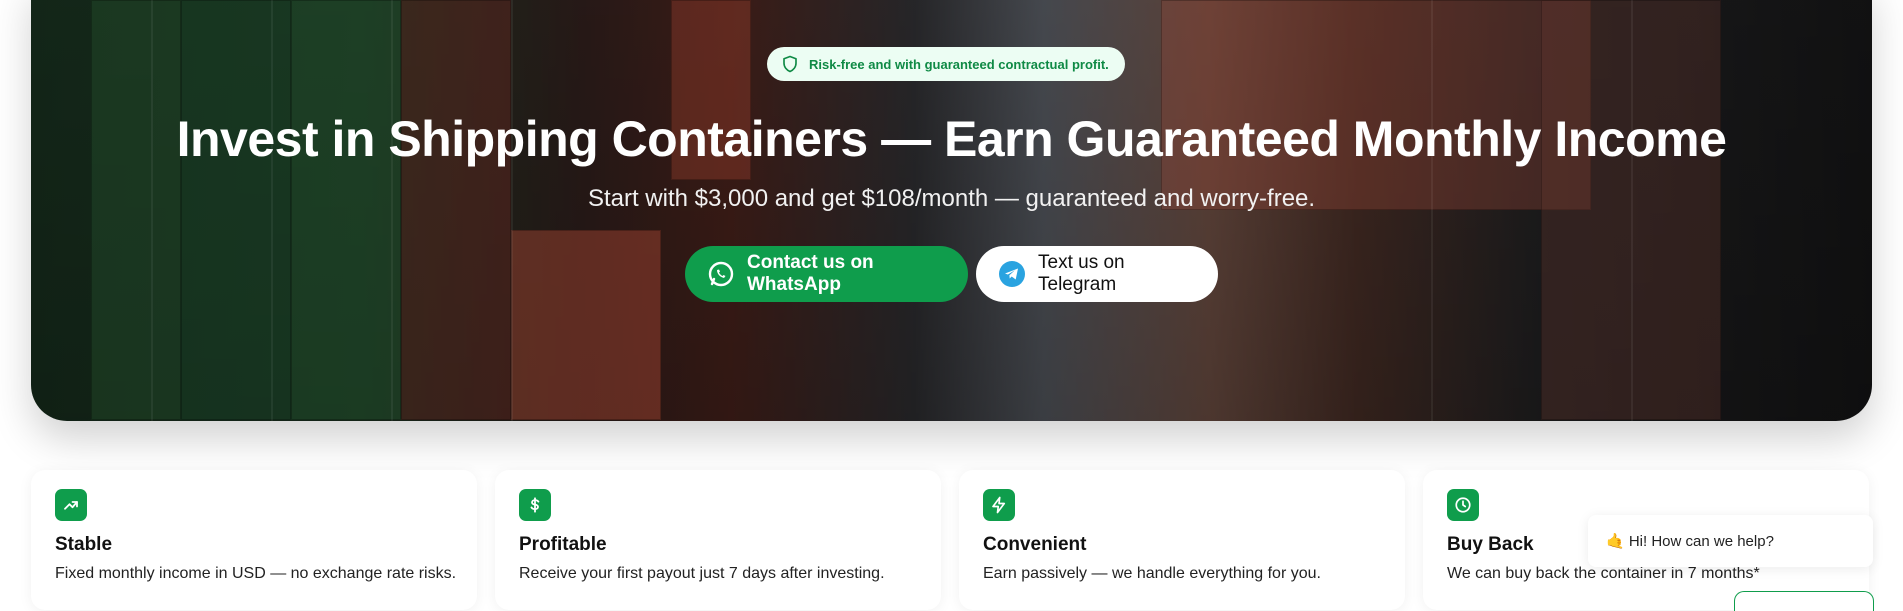 This screenshot has width=1903, height=611. What do you see at coordinates (1035, 544) in the screenshot?
I see `feature-title: Convenient` at bounding box center [1035, 544].